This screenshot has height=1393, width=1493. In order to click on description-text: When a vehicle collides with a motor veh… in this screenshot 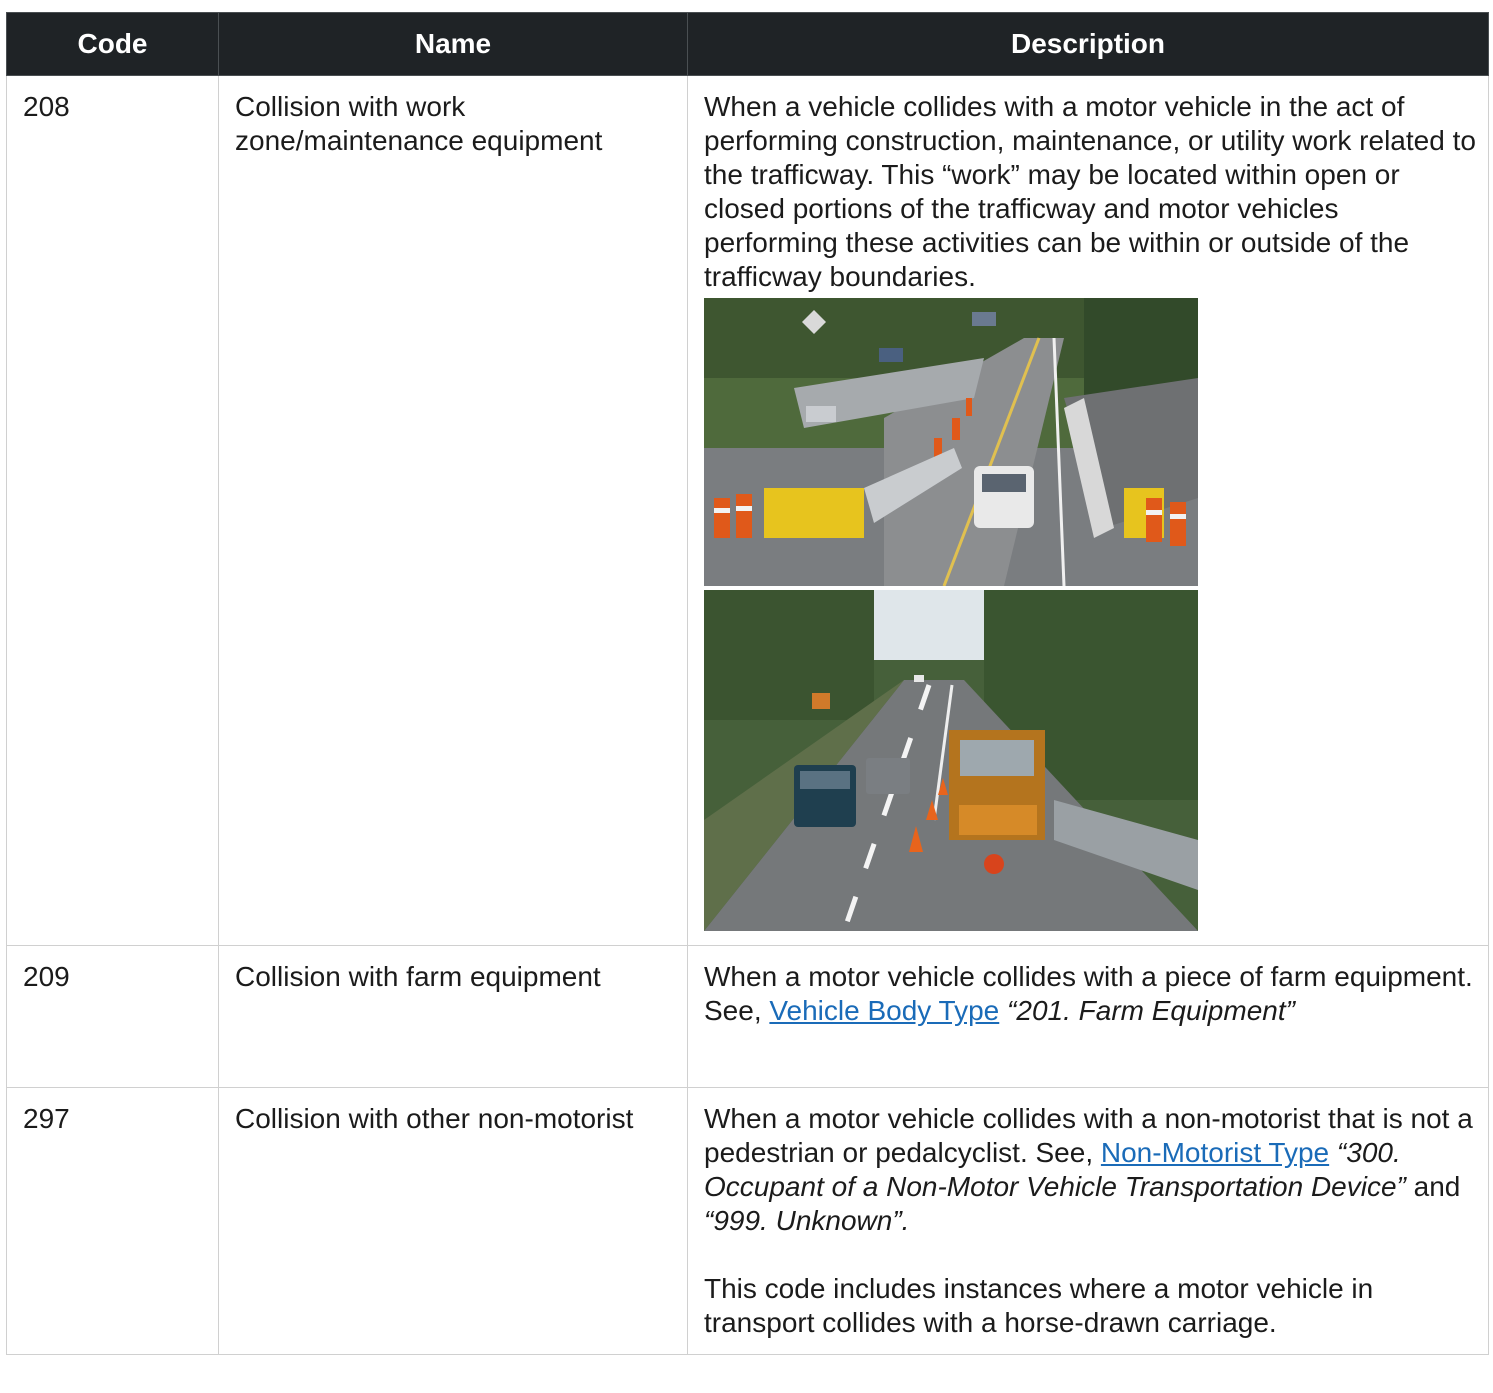, I will do `click(1090, 191)`.